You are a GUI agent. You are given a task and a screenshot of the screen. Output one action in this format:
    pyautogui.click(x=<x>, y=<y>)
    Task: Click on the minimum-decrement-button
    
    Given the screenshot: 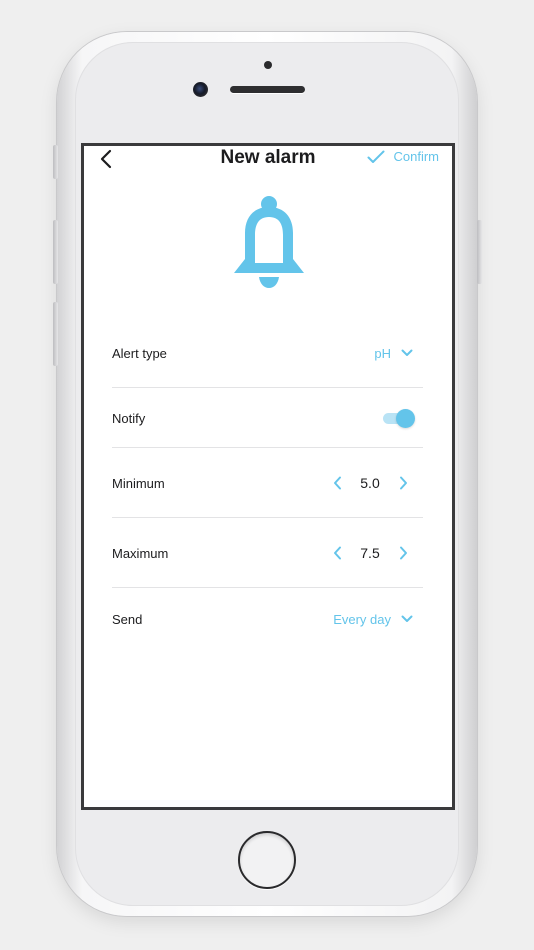 What is the action you would take?
    pyautogui.click(x=337, y=483)
    